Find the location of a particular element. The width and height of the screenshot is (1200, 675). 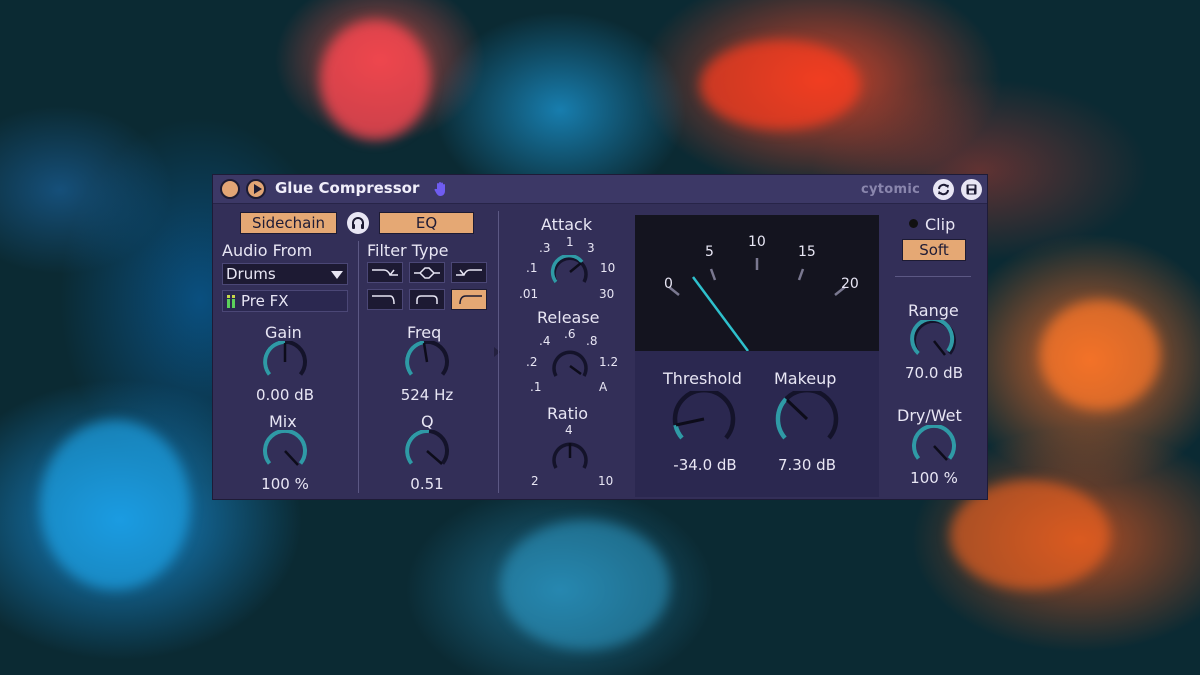

release-tick: .1 is located at coordinates (536, 387).